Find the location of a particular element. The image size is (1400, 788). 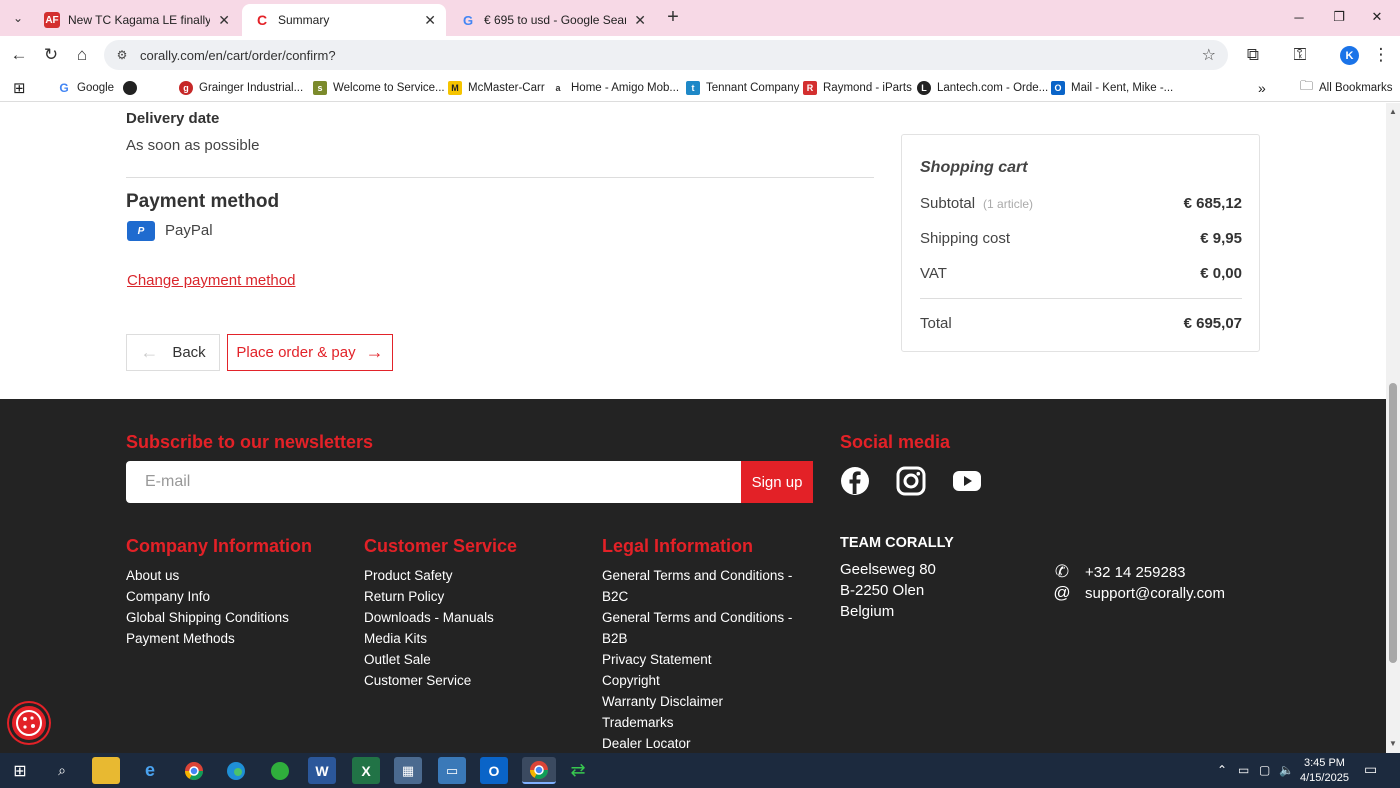

footer-link: Warranty Disclaimer is located at coordinates (697, 701).